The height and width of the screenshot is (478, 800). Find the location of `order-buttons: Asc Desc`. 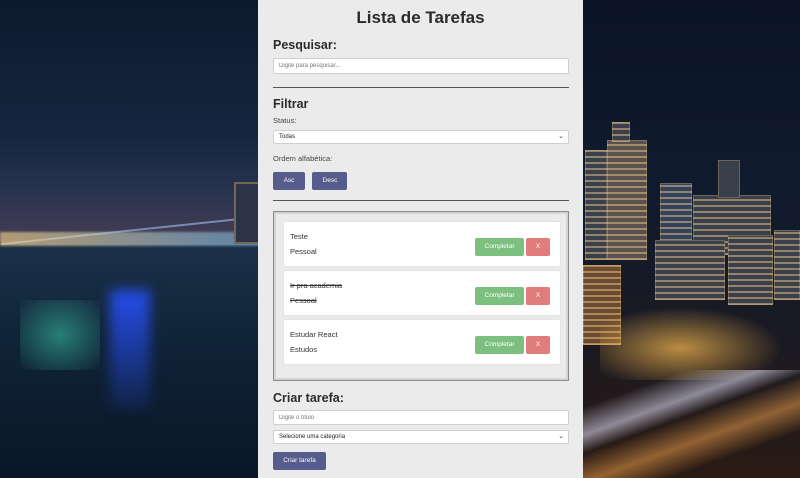

order-buttons: Asc Desc is located at coordinates (420, 179).